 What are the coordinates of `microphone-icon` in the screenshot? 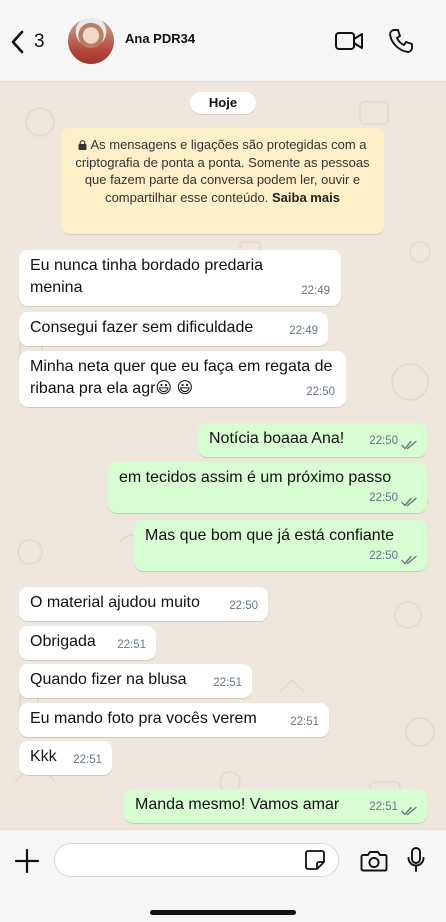 It's located at (416, 860).